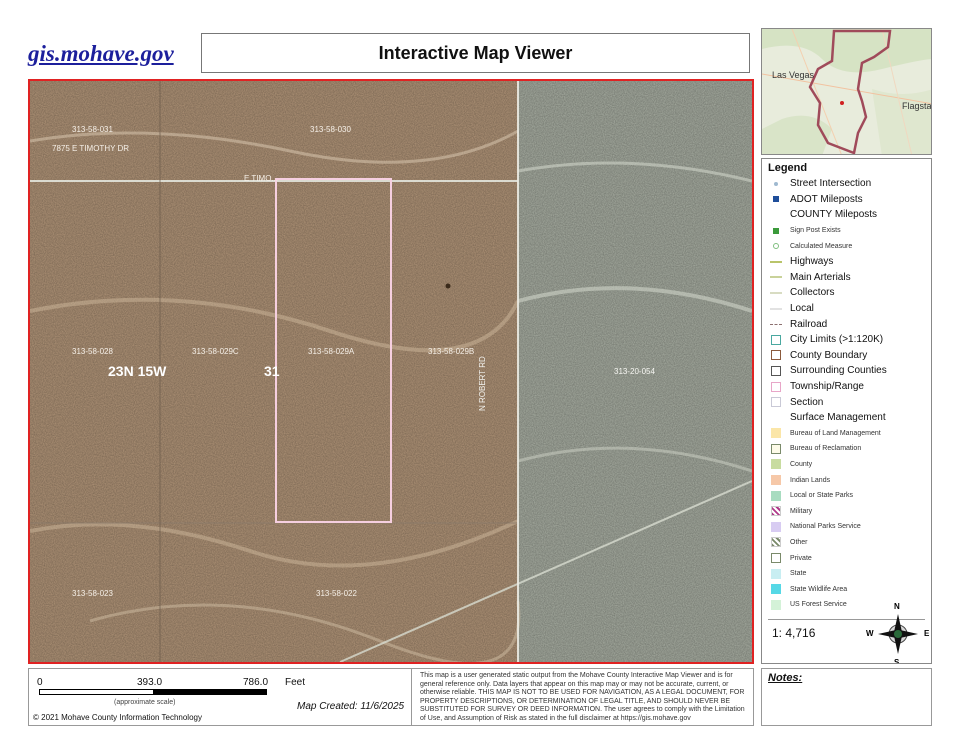 This screenshot has width=960, height=753. What do you see at coordinates (482, 383) in the screenshot?
I see `road-label: N ROBERT RD` at bounding box center [482, 383].